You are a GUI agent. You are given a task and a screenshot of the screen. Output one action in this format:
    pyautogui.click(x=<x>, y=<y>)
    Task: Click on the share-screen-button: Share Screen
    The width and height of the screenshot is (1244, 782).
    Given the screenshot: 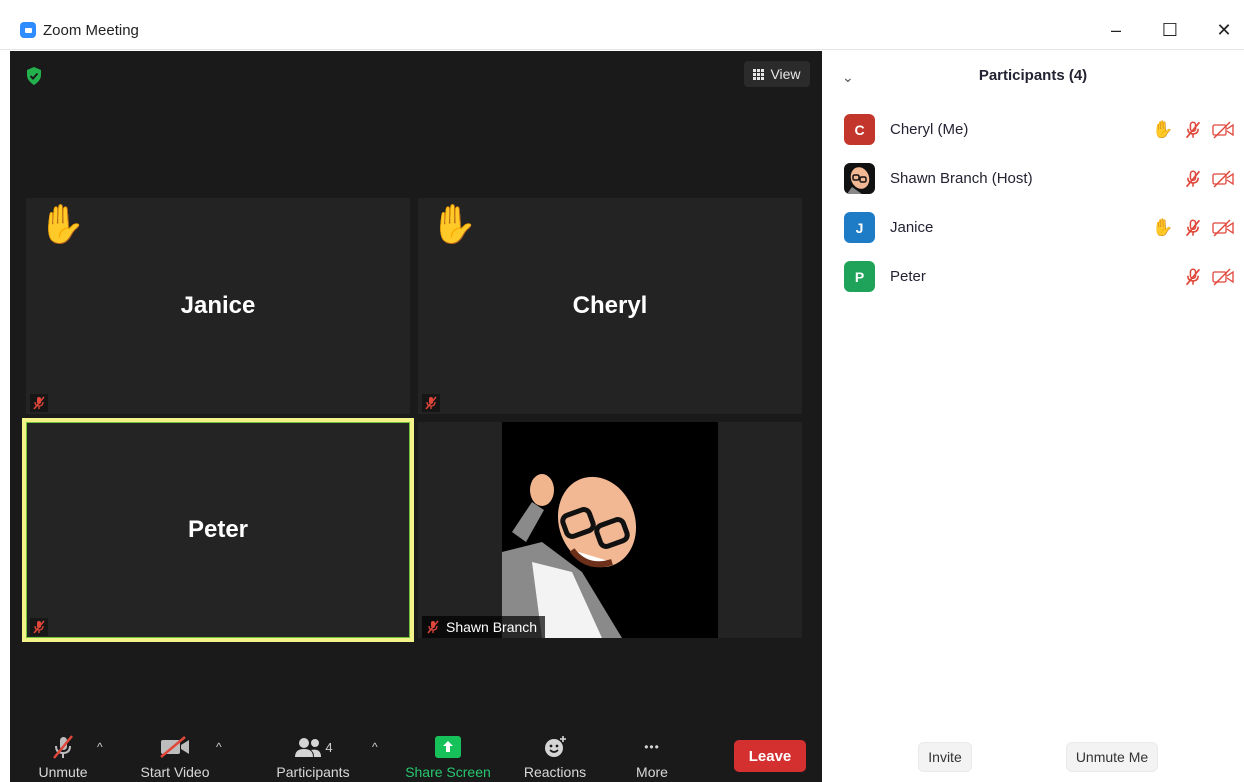 What is the action you would take?
    pyautogui.click(x=448, y=757)
    